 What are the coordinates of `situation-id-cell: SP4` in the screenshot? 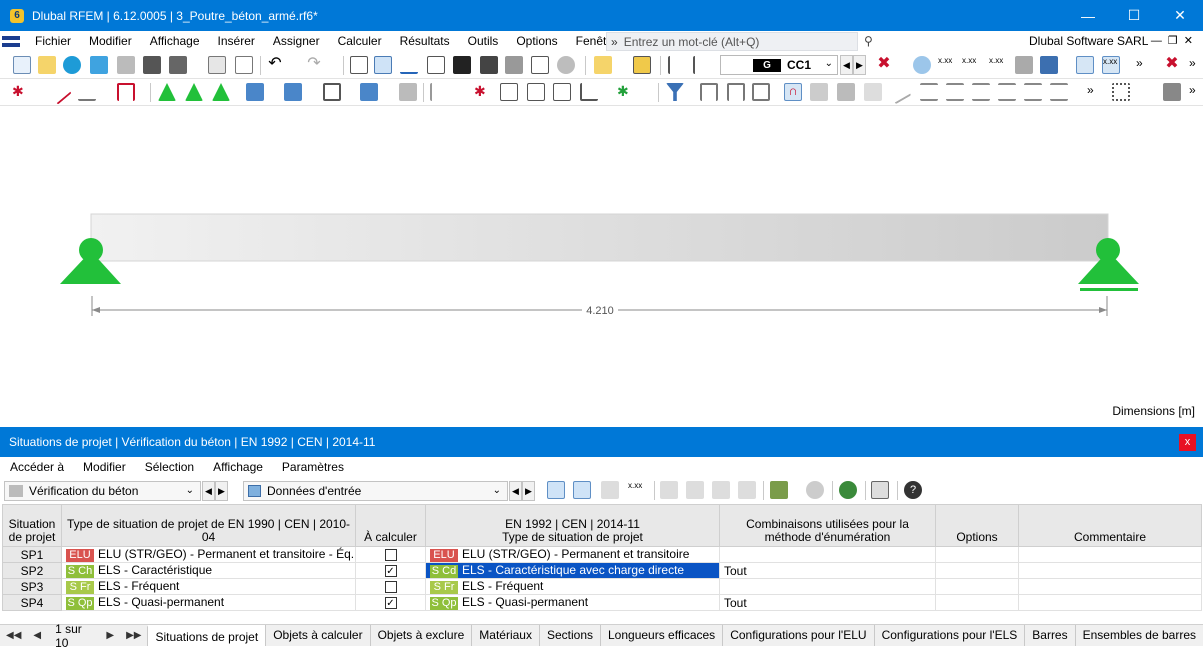 It's located at (32, 602).